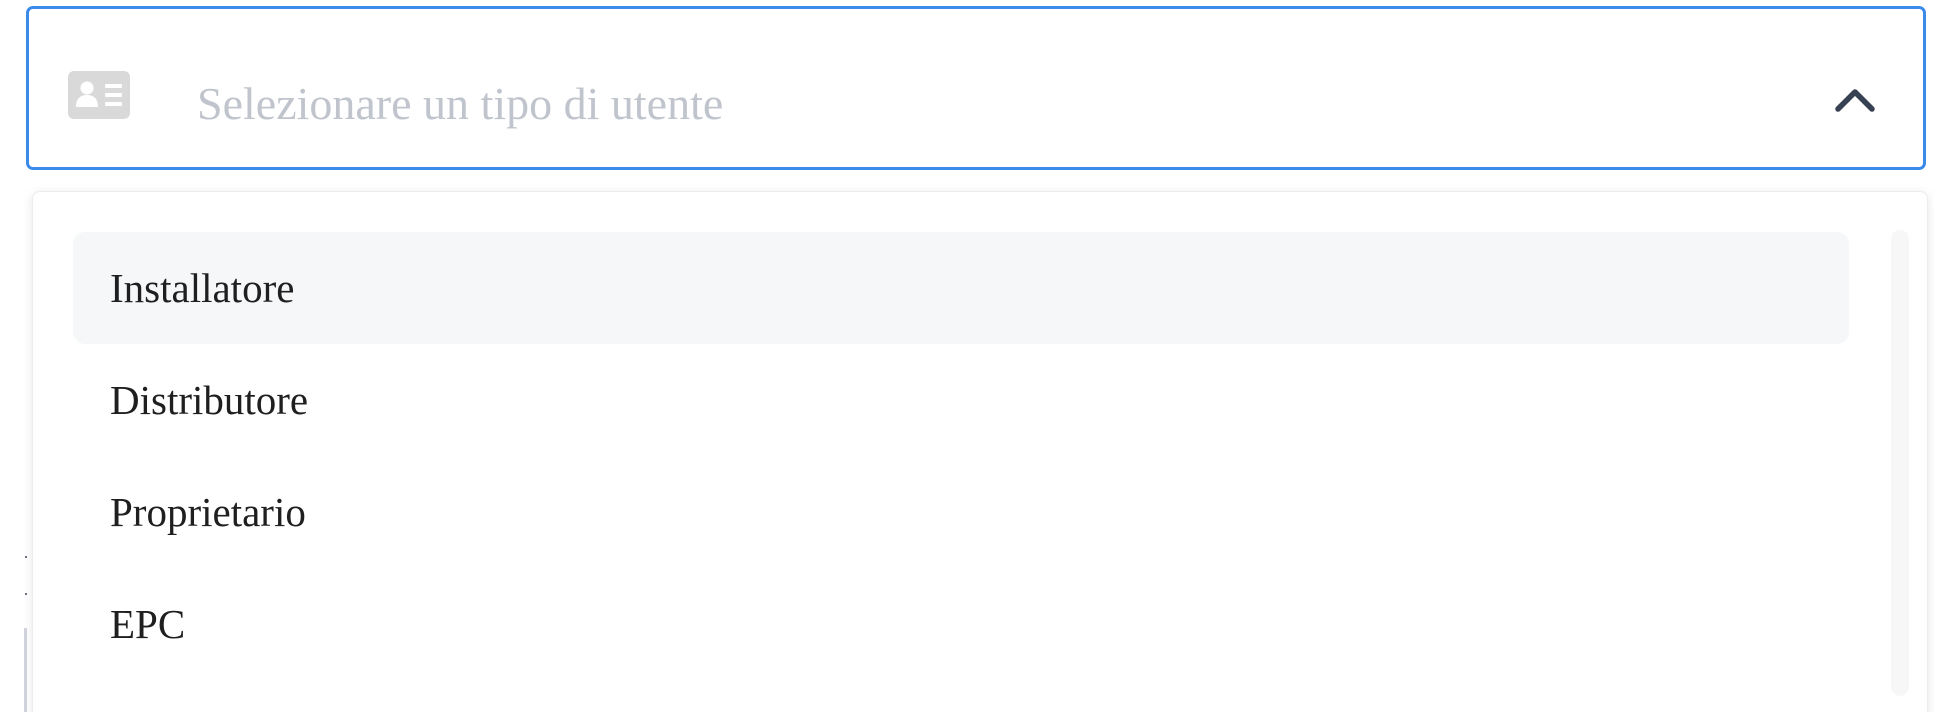 The width and height of the screenshot is (1934, 712). Describe the element at coordinates (961, 288) in the screenshot. I see `option-installatore: Installatore` at that location.